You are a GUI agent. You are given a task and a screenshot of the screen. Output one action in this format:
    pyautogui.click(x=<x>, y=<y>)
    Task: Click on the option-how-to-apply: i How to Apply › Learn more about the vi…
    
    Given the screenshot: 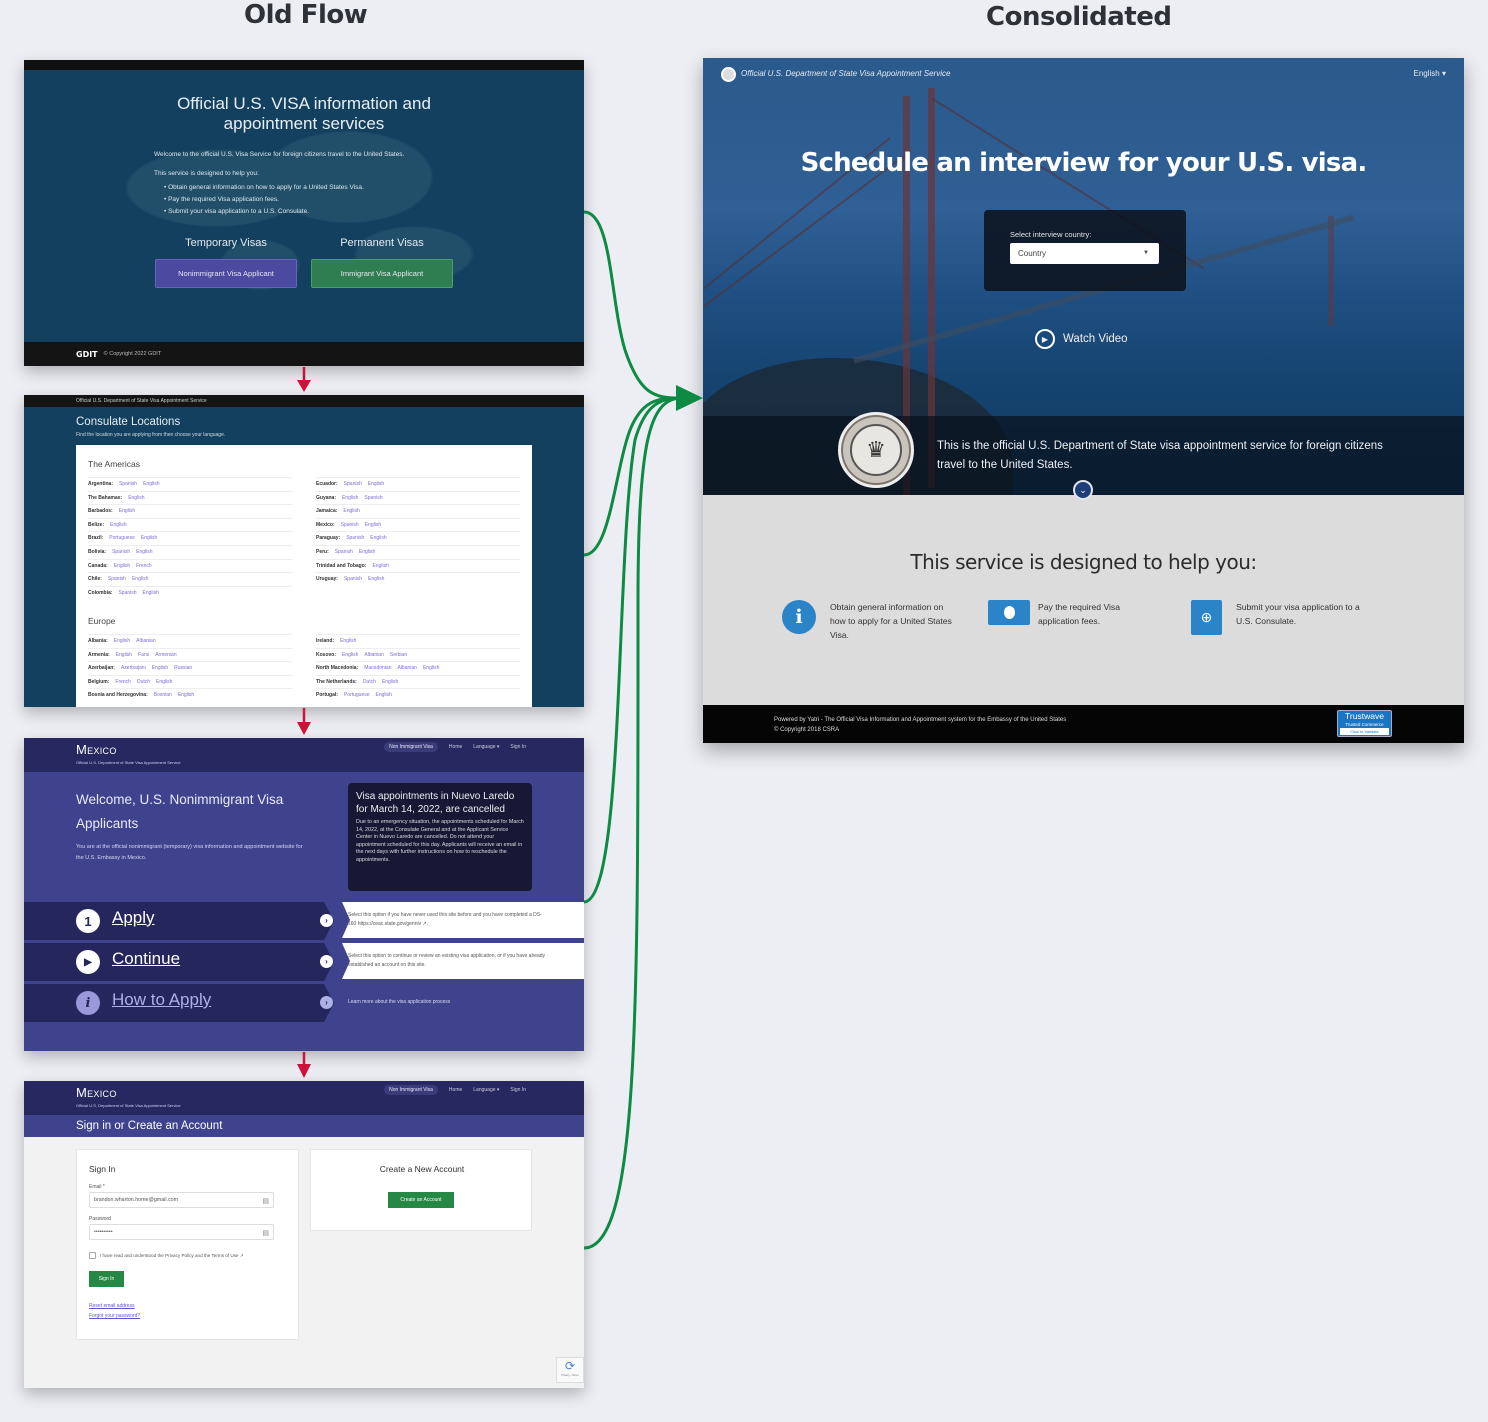 What is the action you would take?
    pyautogui.click(x=304, y=1003)
    